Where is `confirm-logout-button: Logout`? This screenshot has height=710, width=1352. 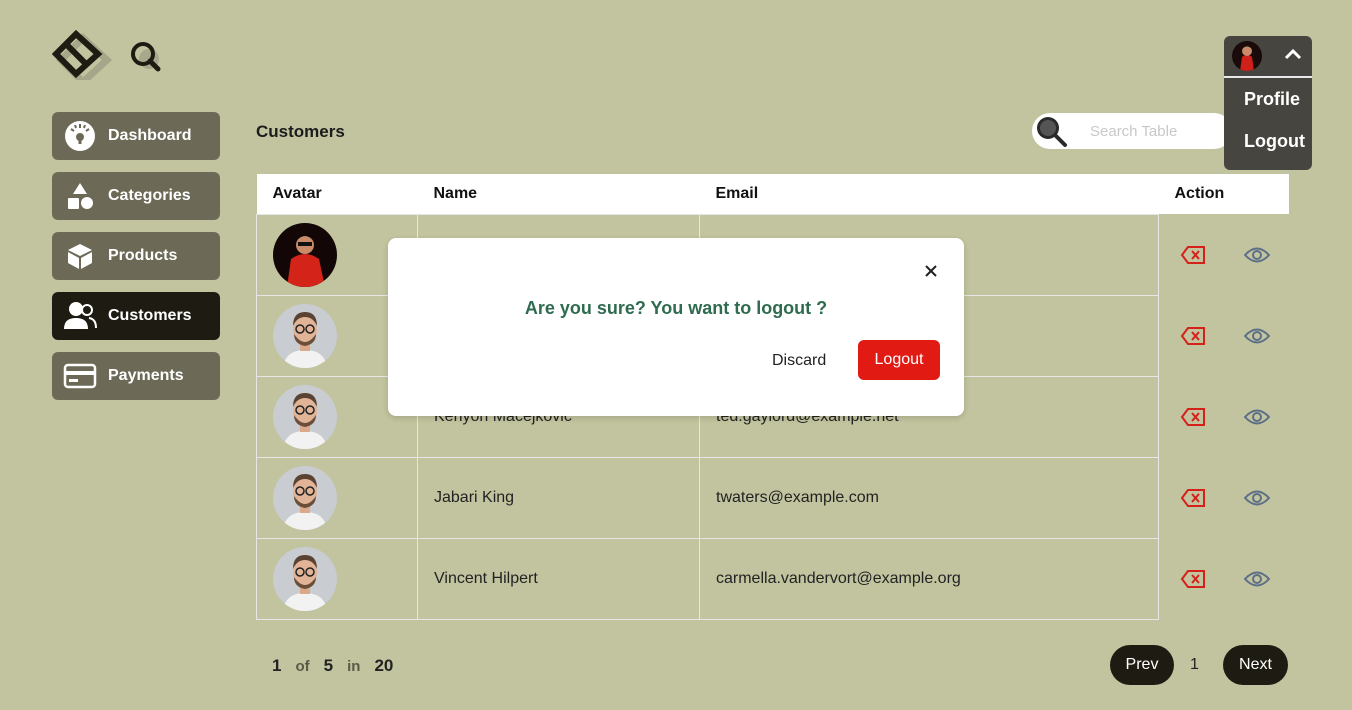 confirm-logout-button: Logout is located at coordinates (899, 360).